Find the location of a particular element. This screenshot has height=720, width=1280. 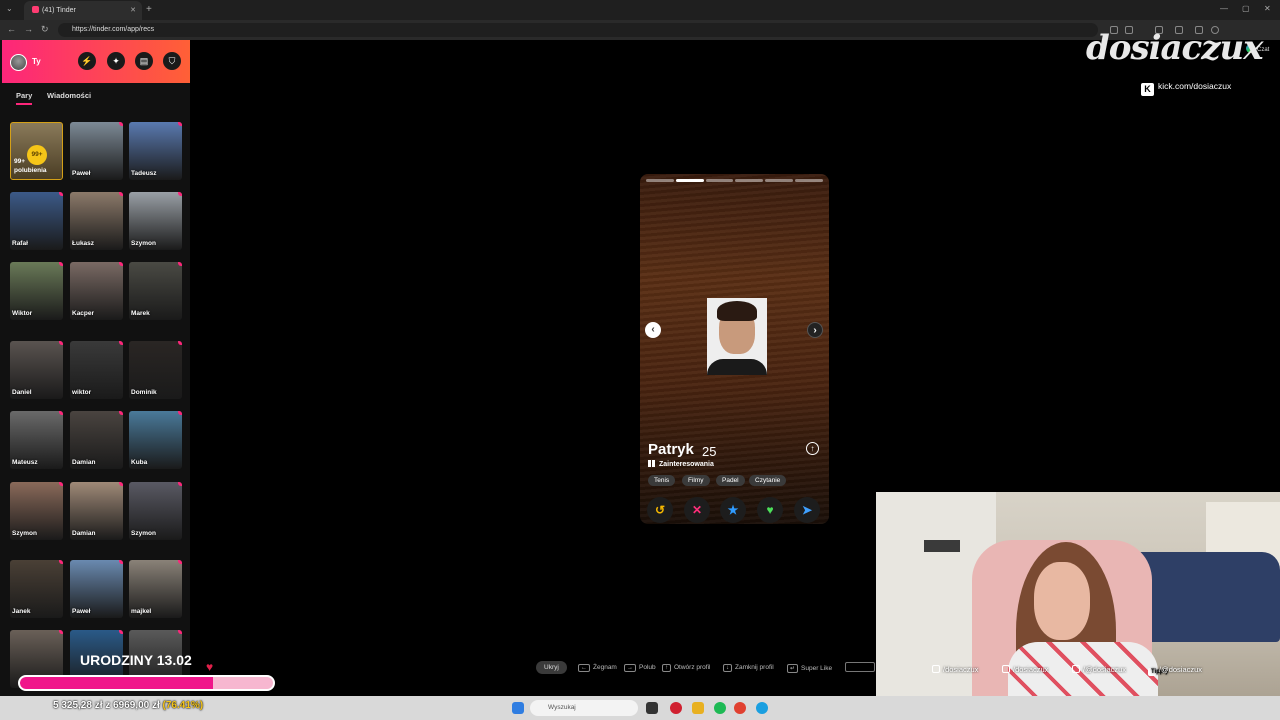

match-tile: wiktor is located at coordinates (96, 370).